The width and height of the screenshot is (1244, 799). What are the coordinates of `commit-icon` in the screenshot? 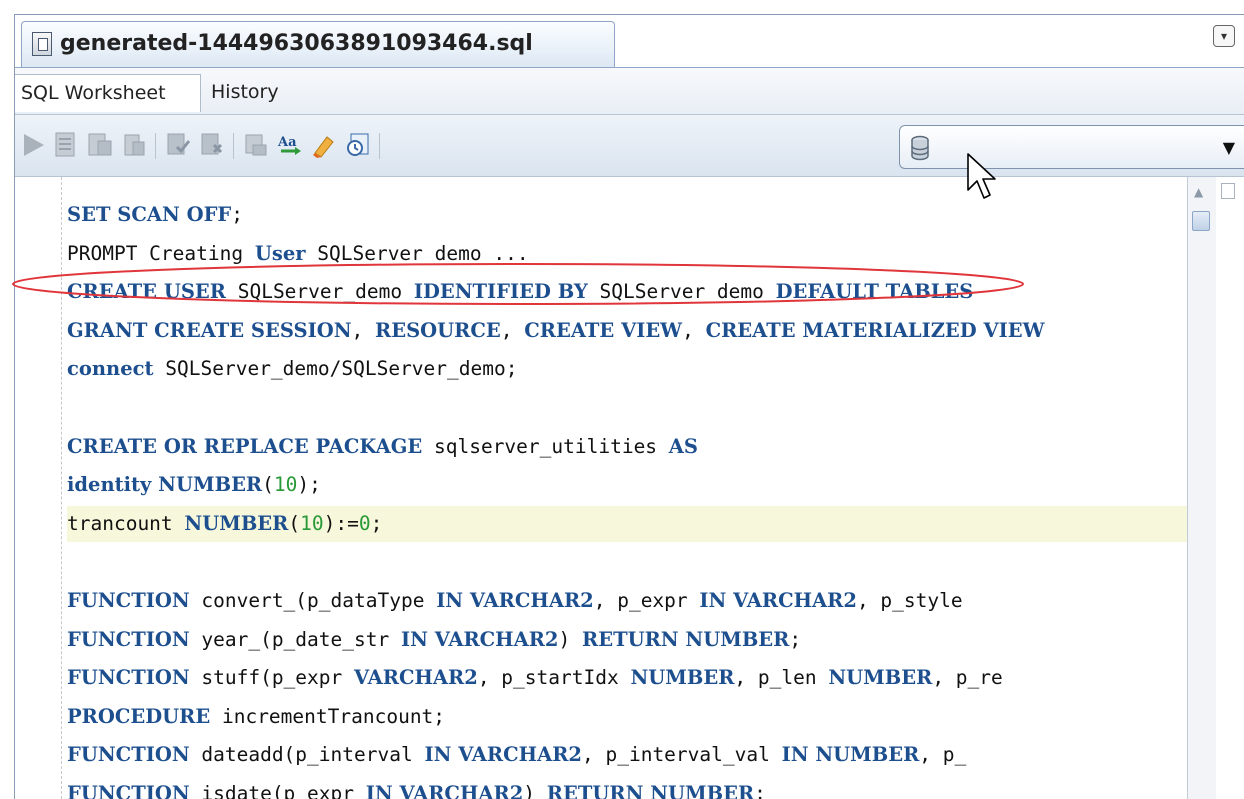 It's located at (178, 145).